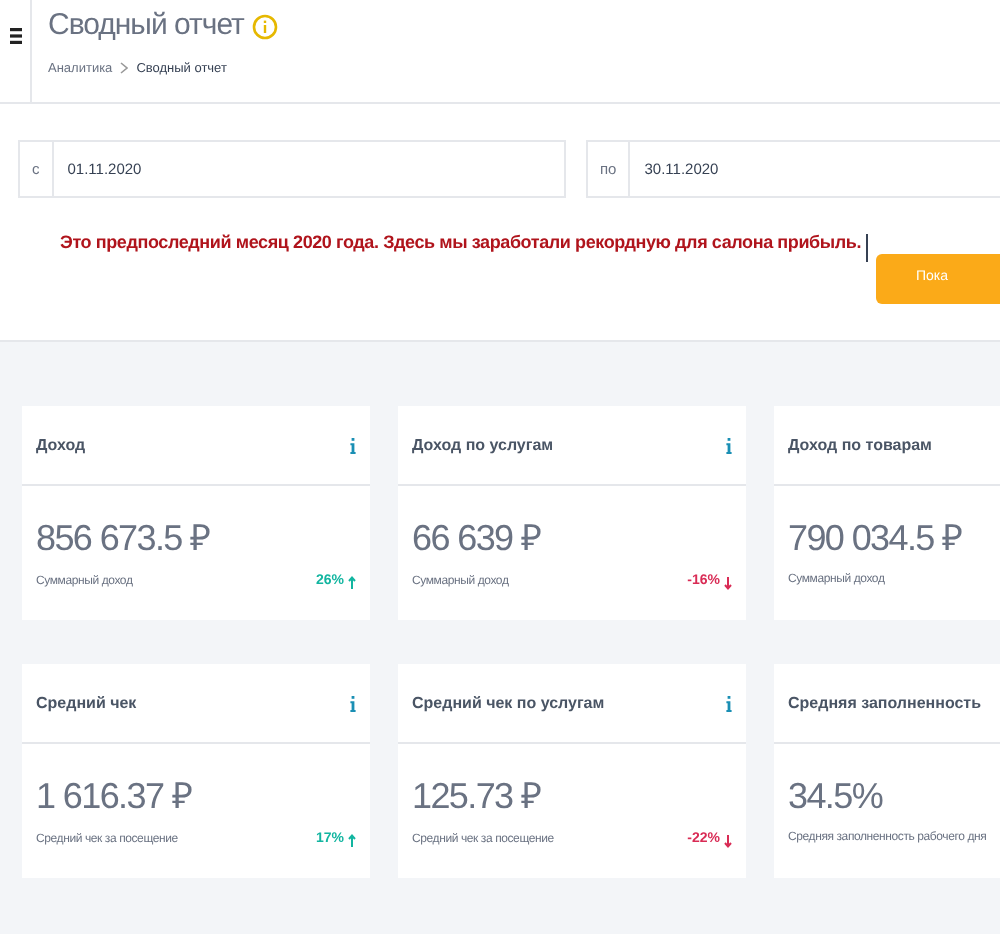 Image resolution: width=1000 pixels, height=934 pixels. What do you see at coordinates (477, 539) in the screenshot?
I see `stat-value: 66 639 ₽` at bounding box center [477, 539].